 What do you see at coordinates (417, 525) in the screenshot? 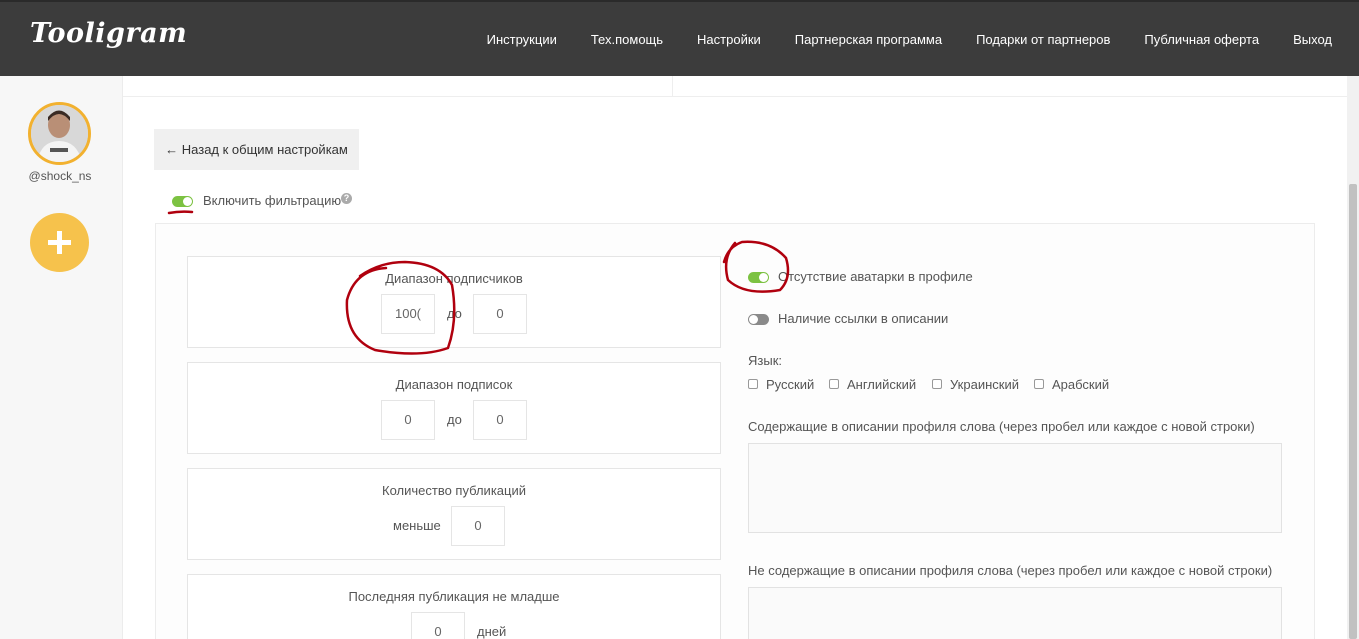
I see `posts-less-label: меньше` at bounding box center [417, 525].